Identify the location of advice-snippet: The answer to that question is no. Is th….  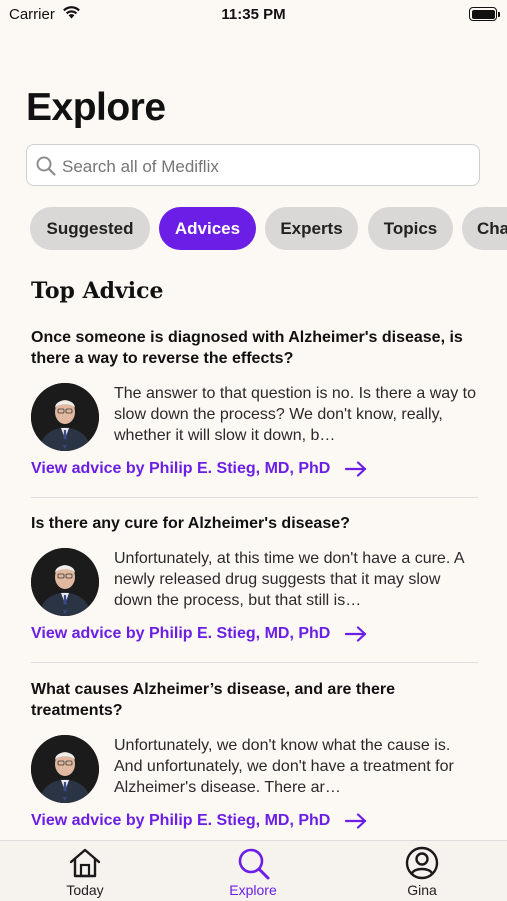
(295, 414).